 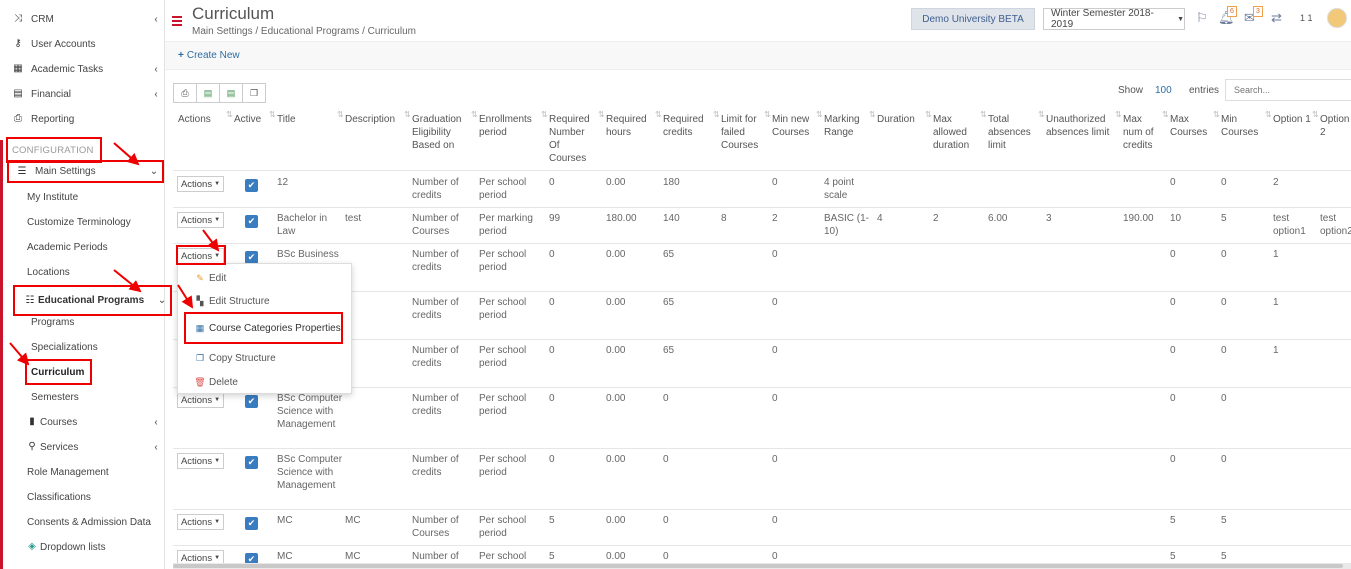 What do you see at coordinates (114, 254) in the screenshot?
I see `annotation-arrows` at bounding box center [114, 254].